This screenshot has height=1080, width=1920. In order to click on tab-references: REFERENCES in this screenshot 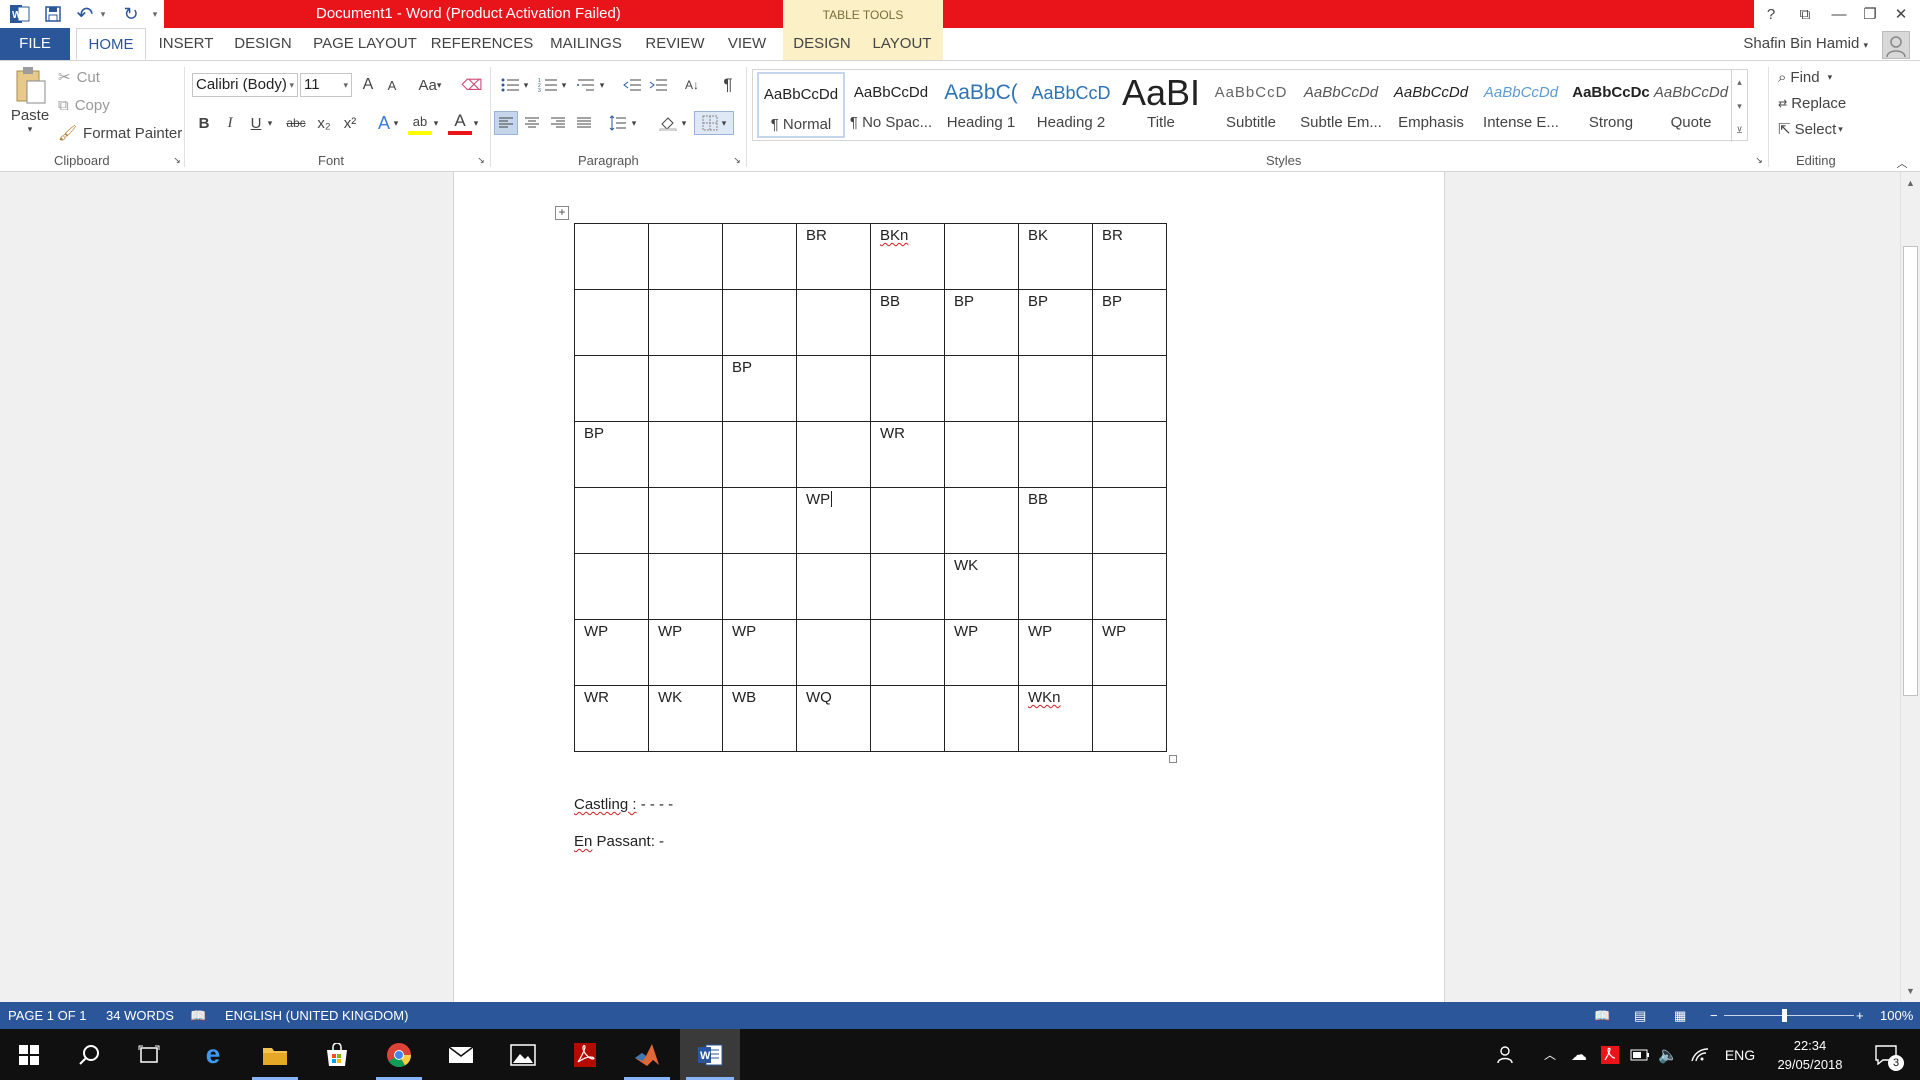, I will do `click(482, 44)`.